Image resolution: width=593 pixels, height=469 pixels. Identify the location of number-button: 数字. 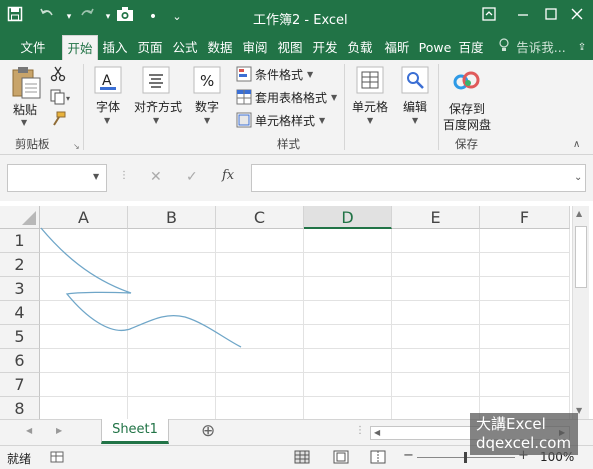
(207, 106).